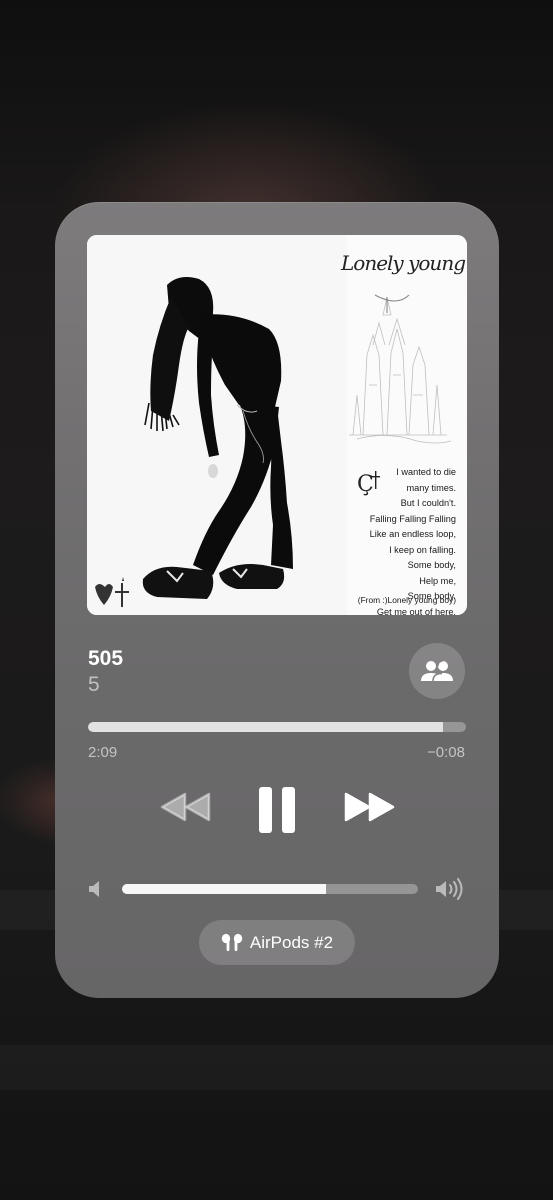  I want to click on fast-forward-icon, so click(369, 807).